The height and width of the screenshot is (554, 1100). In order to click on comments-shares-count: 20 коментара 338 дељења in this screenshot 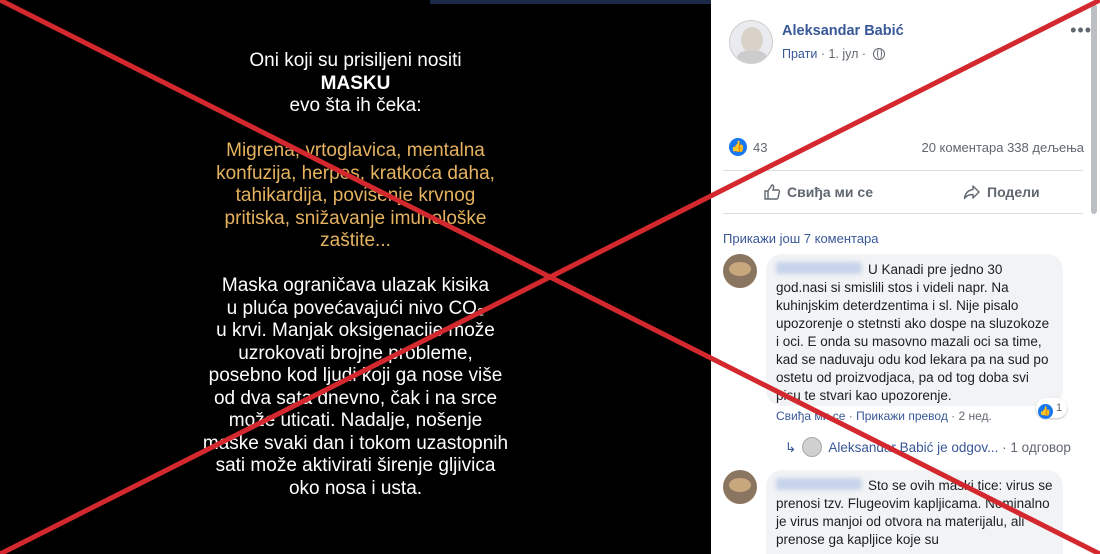, I will do `click(1002, 147)`.